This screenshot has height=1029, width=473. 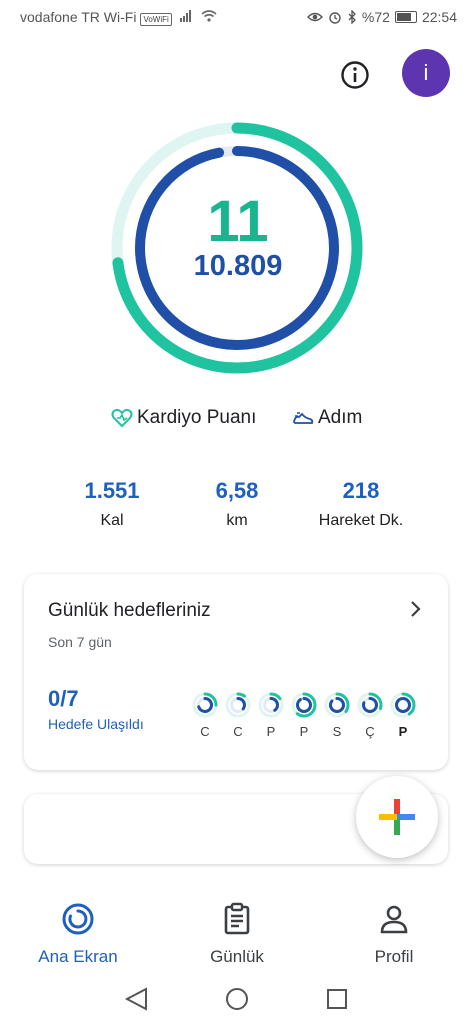 What do you see at coordinates (337, 999) in the screenshot?
I see `recents-icon` at bounding box center [337, 999].